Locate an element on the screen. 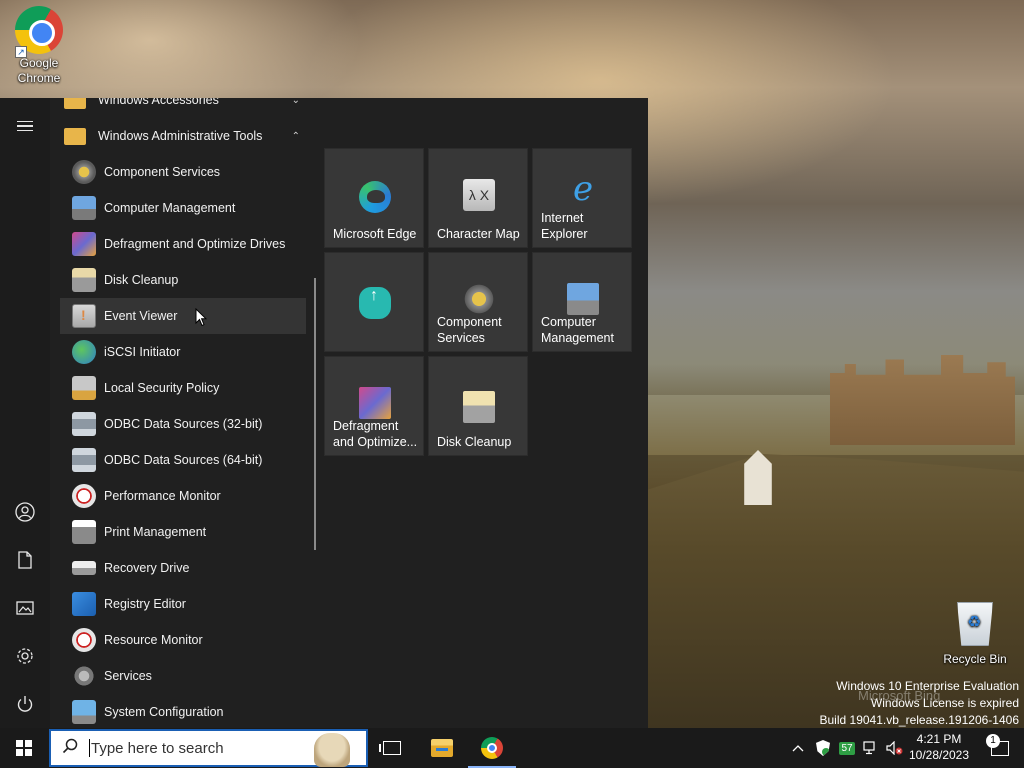 The image size is (1024, 768). hamburger-menu-icon is located at coordinates (25, 126).